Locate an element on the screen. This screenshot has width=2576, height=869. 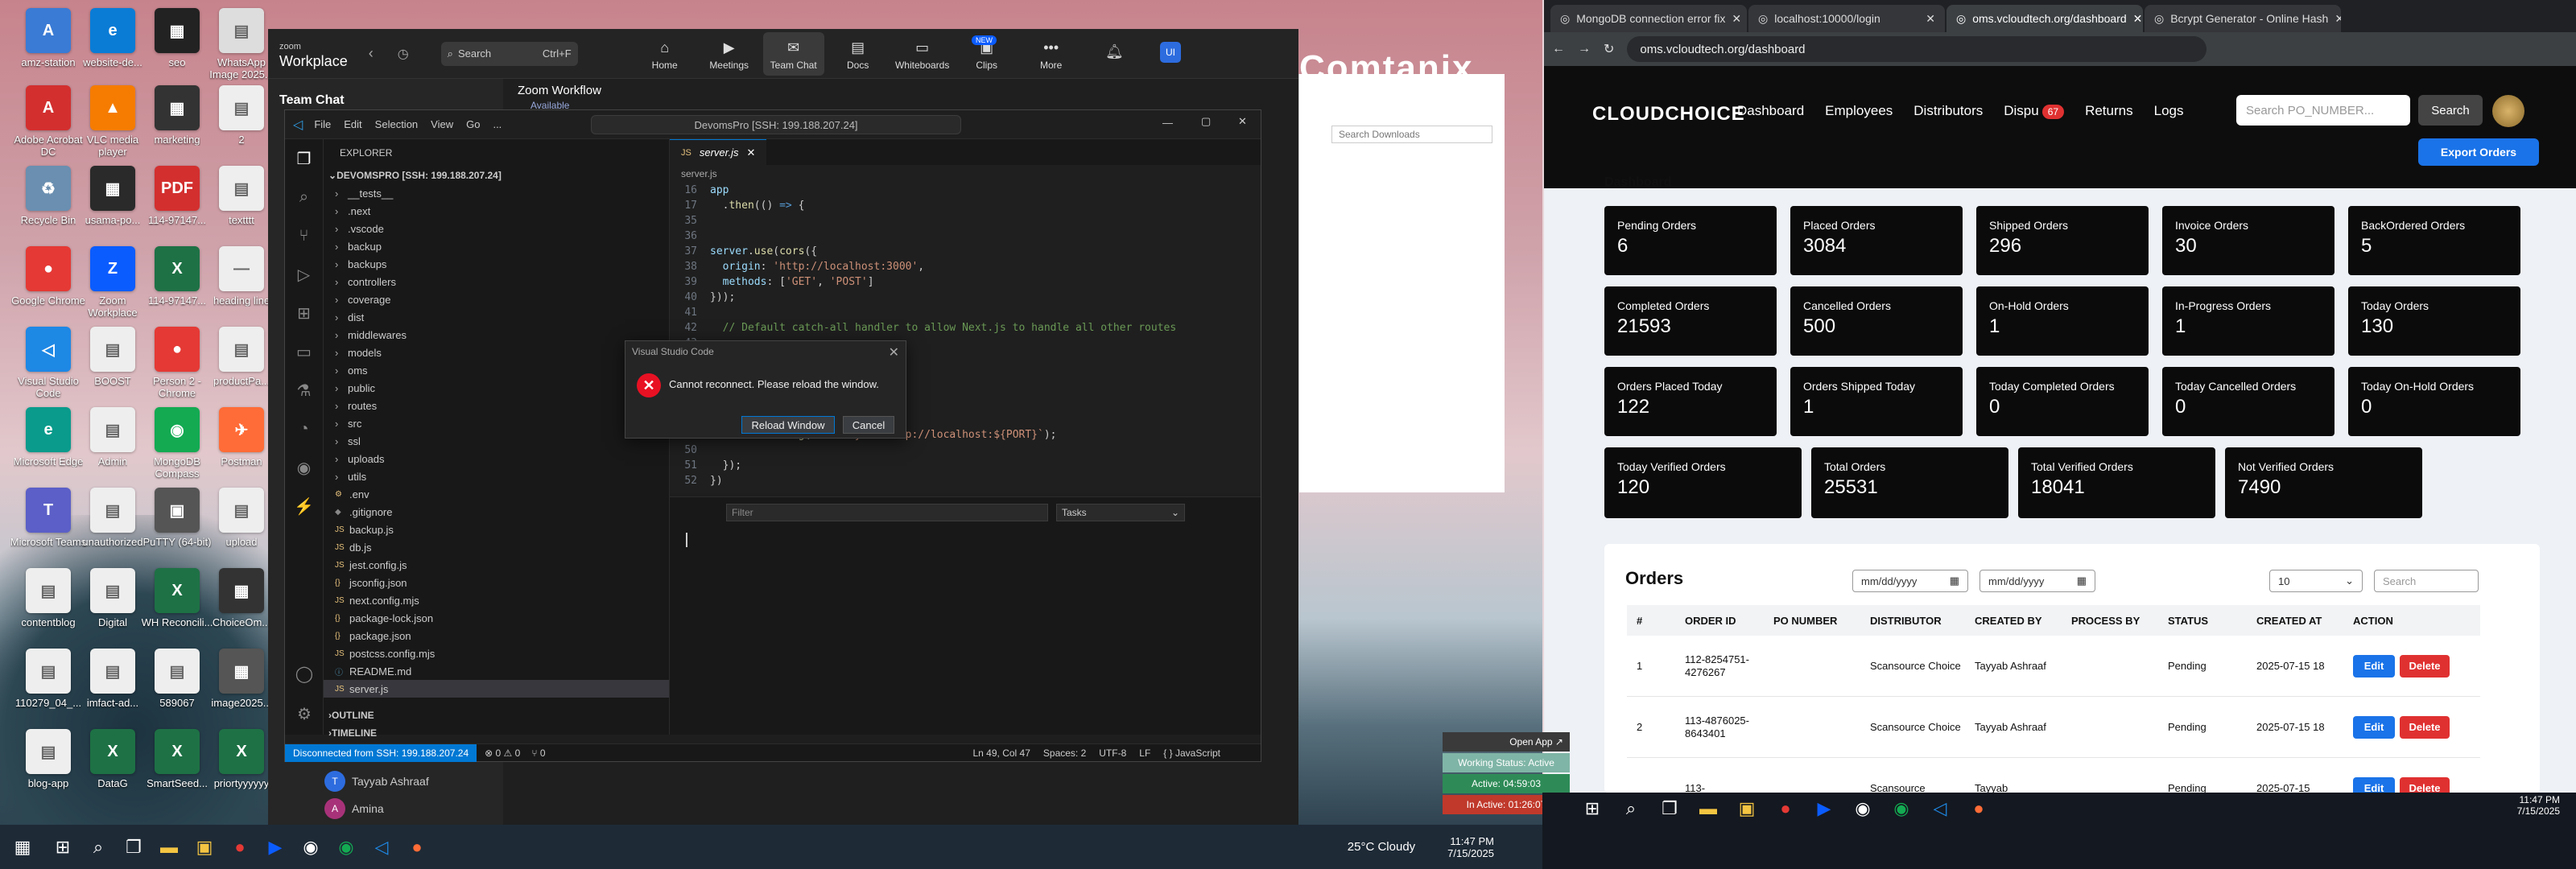
browser-tab: ◎ Bcrypt Generator - Online Hash ✕ is located at coordinates (2243, 18).